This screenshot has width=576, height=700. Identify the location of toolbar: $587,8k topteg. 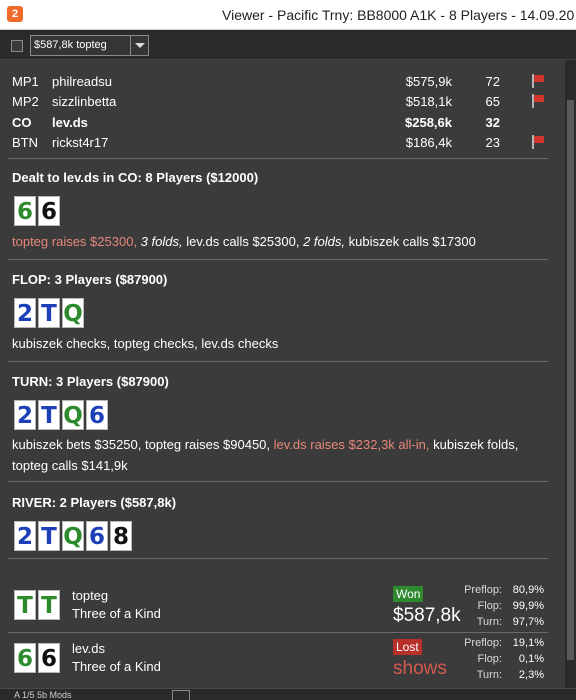
(288, 45).